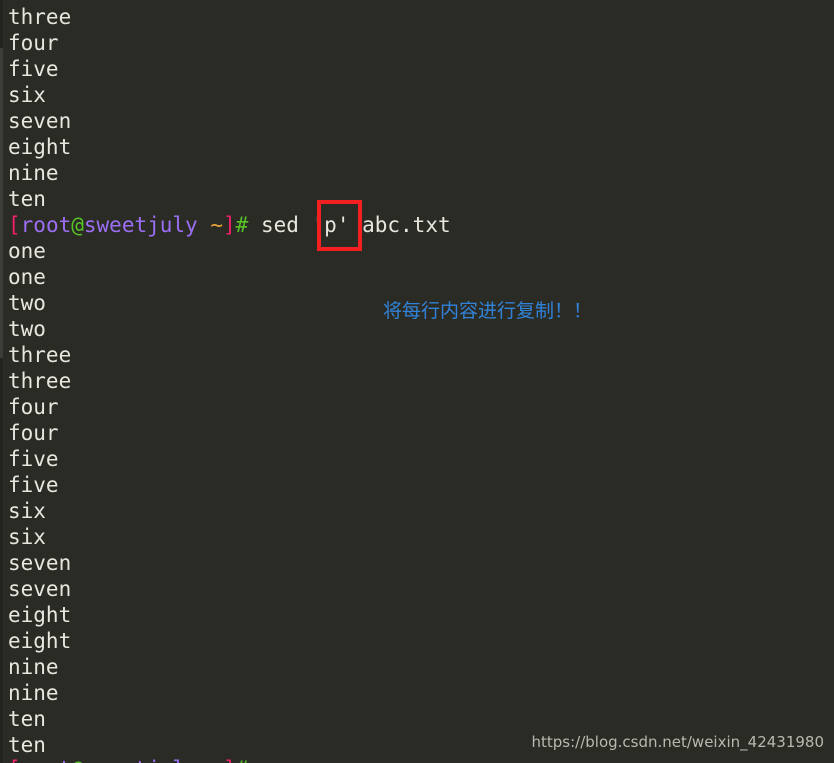 The height and width of the screenshot is (763, 834). I want to click on command-line: [root@sweetjuly ~]# sed 'p' abc.txt, so click(421, 225).